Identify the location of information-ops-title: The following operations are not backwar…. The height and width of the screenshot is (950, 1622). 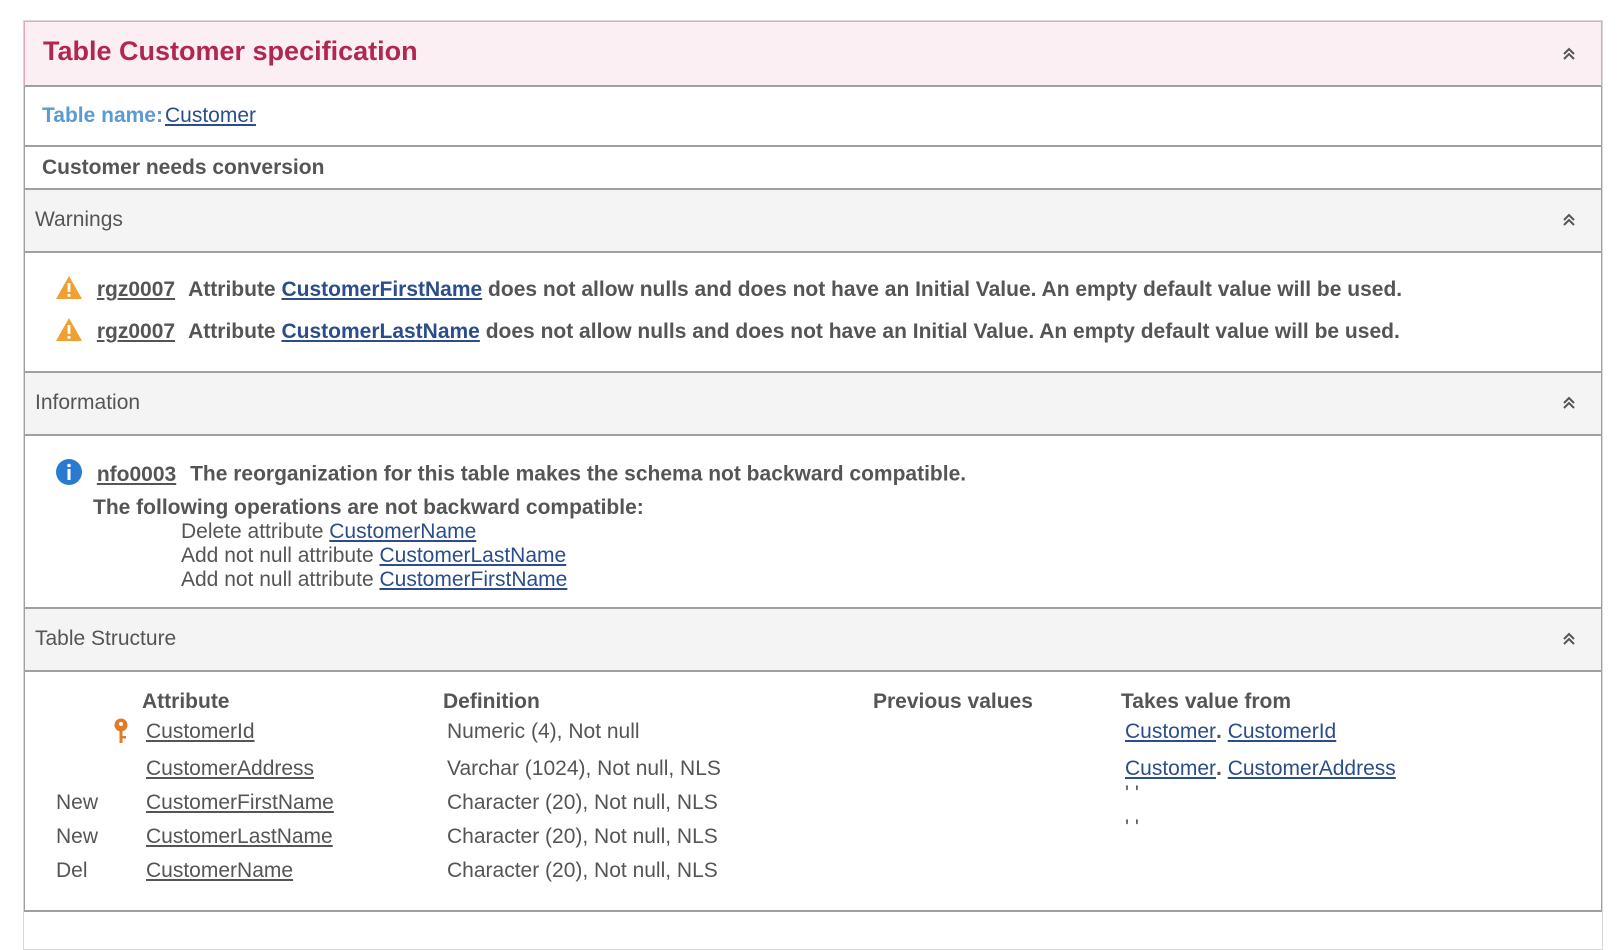
(368, 507).